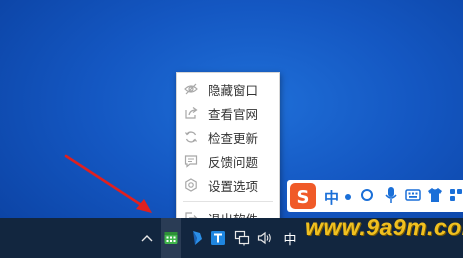 The width and height of the screenshot is (463, 258). Describe the element at coordinates (413, 195) in the screenshot. I see `keyboard-icon` at that location.